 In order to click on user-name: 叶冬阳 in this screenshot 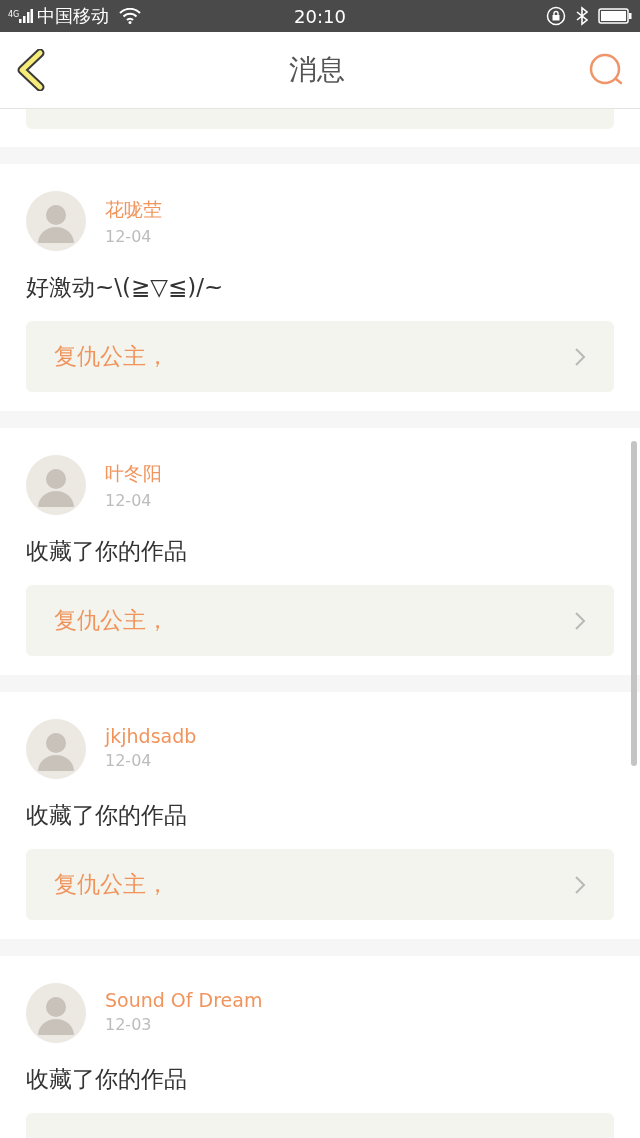, I will do `click(133, 474)`.